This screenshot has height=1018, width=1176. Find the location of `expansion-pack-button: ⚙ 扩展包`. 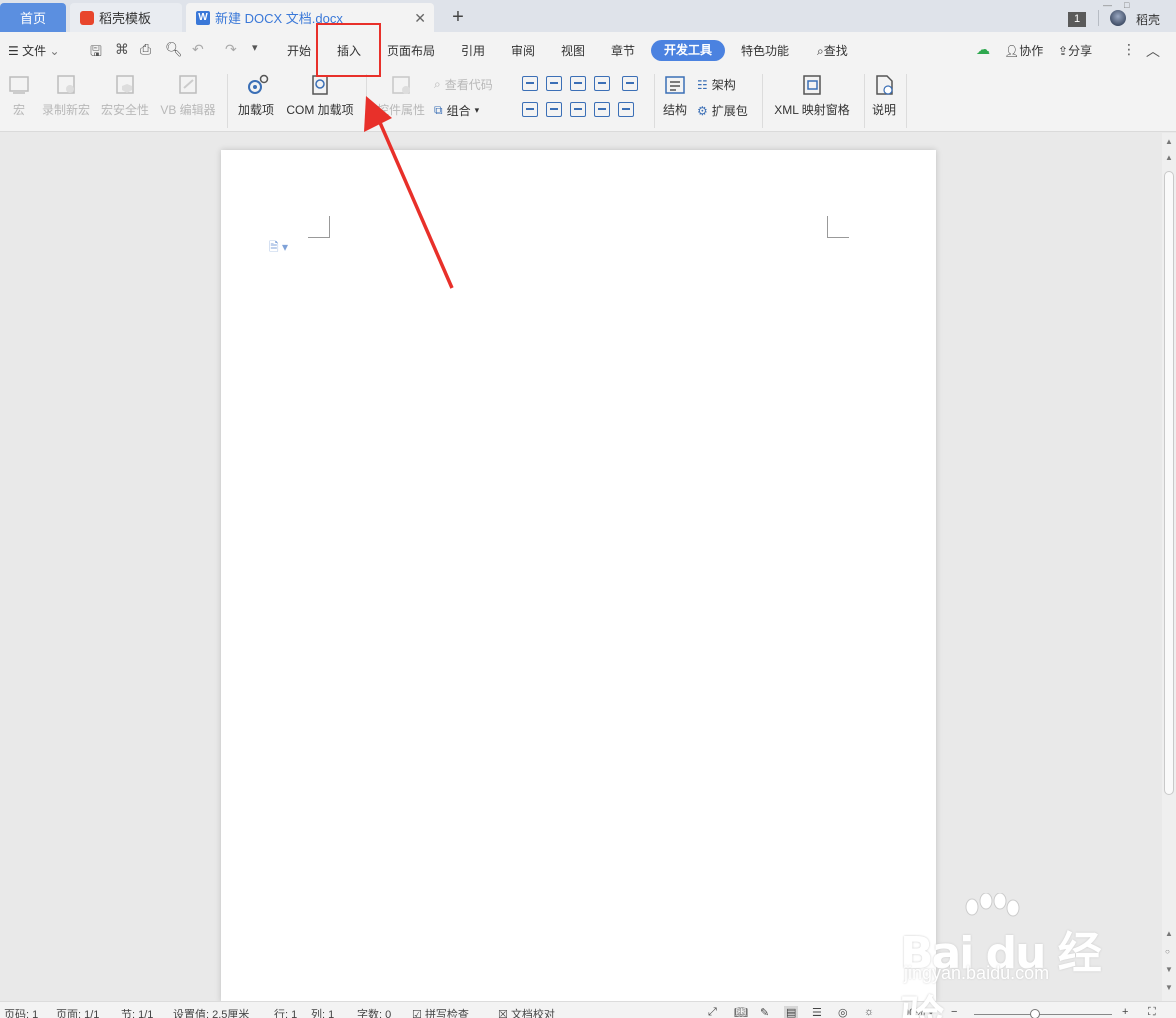

expansion-pack-button: ⚙ 扩展包 is located at coordinates (722, 110).